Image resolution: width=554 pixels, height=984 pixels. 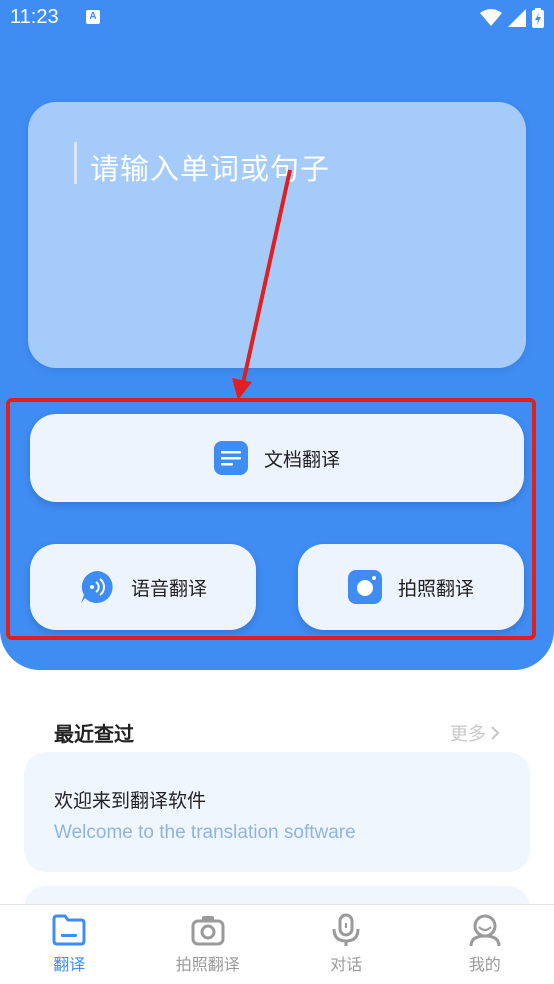 I want to click on tab-translate: 翻译, so click(x=69, y=944).